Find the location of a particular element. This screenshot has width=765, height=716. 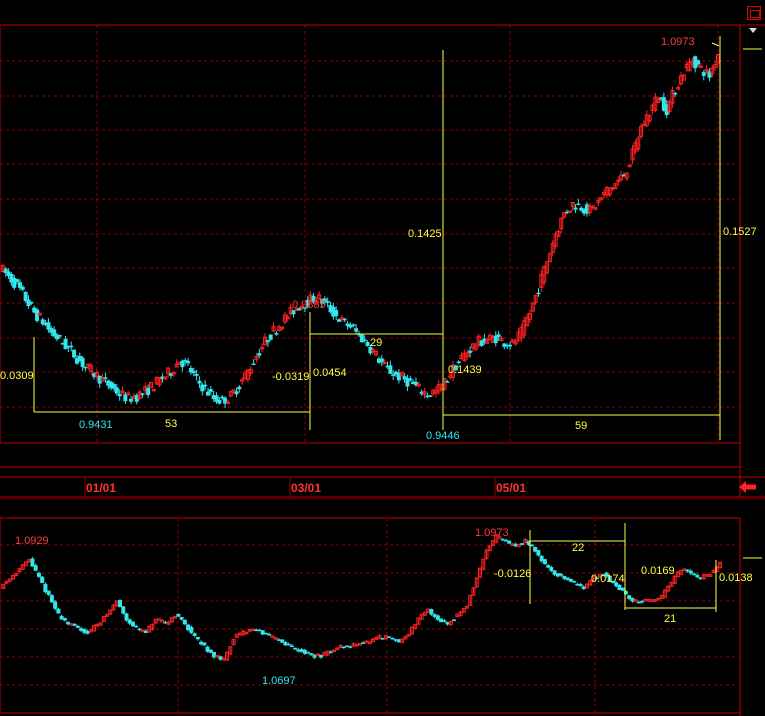

panel-menu-button is located at coordinates (753, 31).